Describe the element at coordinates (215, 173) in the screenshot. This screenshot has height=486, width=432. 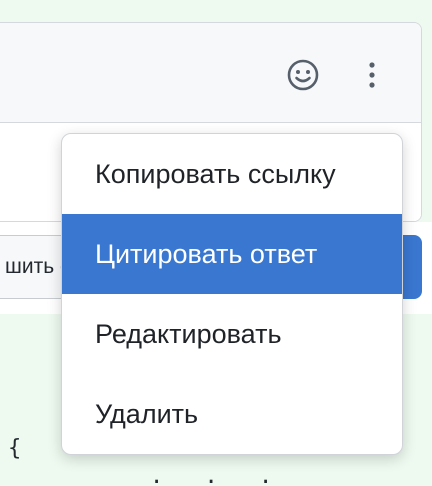
I see `menu-item-label: Копировать ссылку` at that location.